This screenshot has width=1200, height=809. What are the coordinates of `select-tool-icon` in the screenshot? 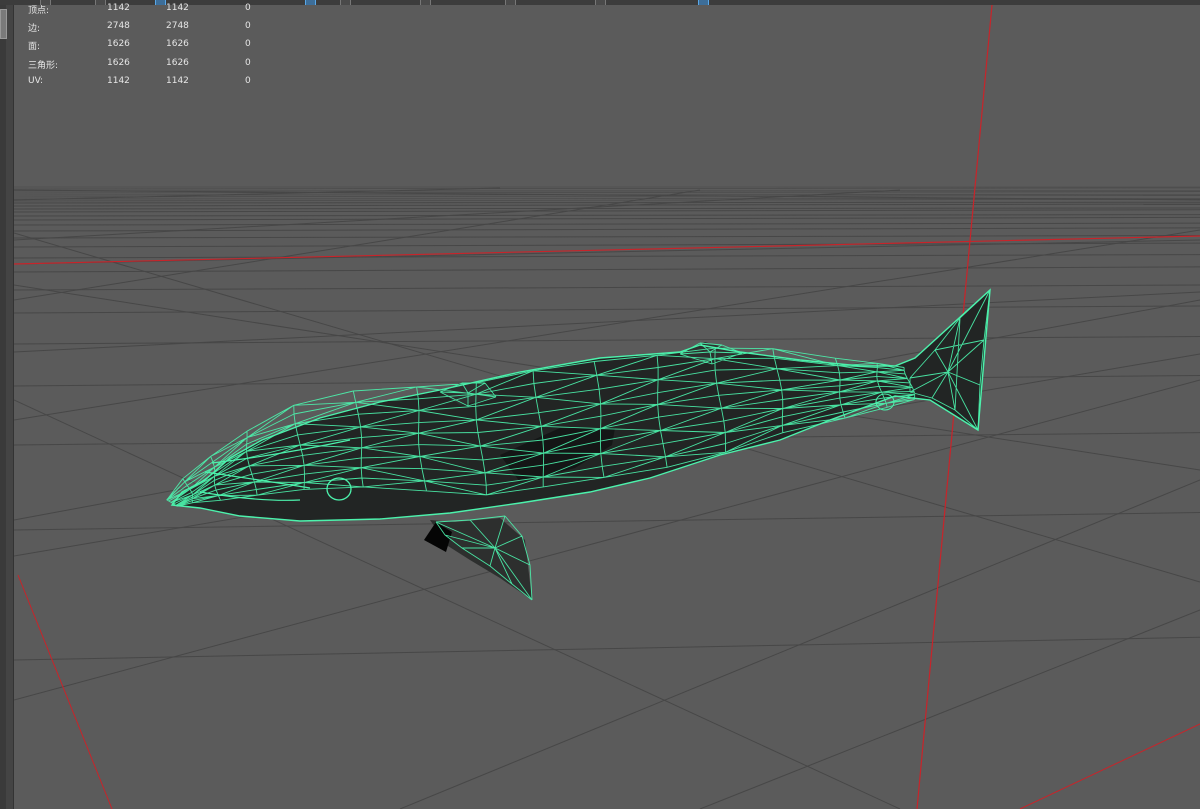 It's located at (3, 24).